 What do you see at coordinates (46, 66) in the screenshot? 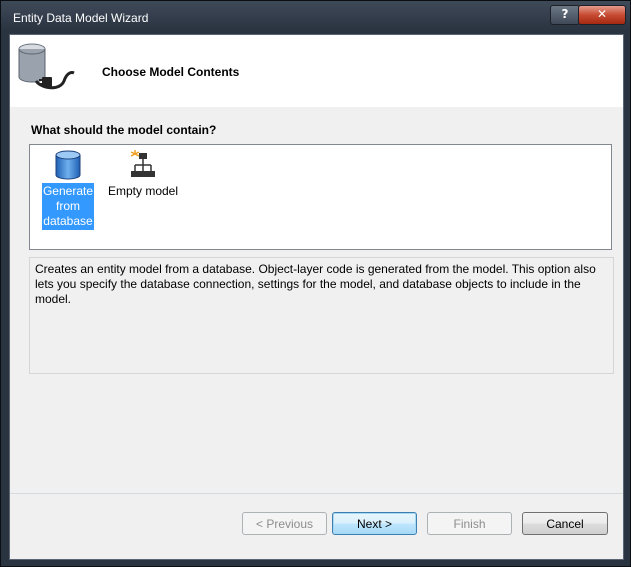
I see `database-plug-icon` at bounding box center [46, 66].